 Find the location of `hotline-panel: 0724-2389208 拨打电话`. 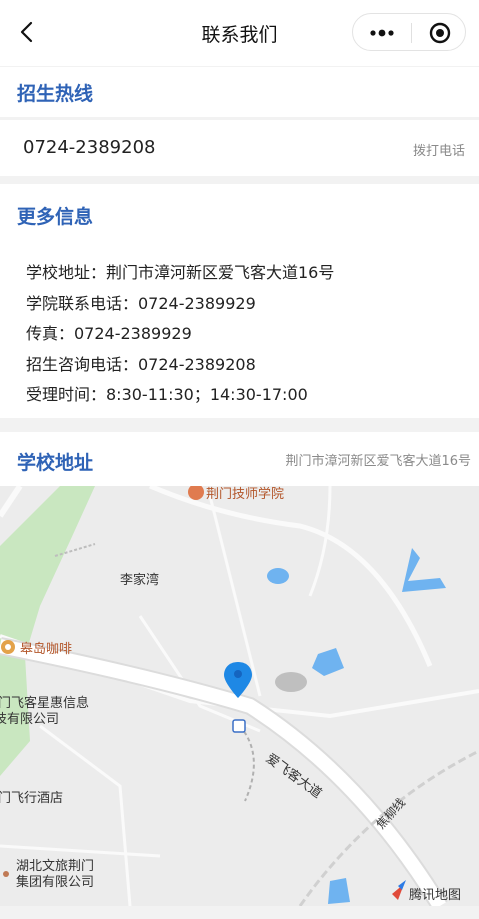

hotline-panel: 0724-2389208 拨打电话 is located at coordinates (239, 148).